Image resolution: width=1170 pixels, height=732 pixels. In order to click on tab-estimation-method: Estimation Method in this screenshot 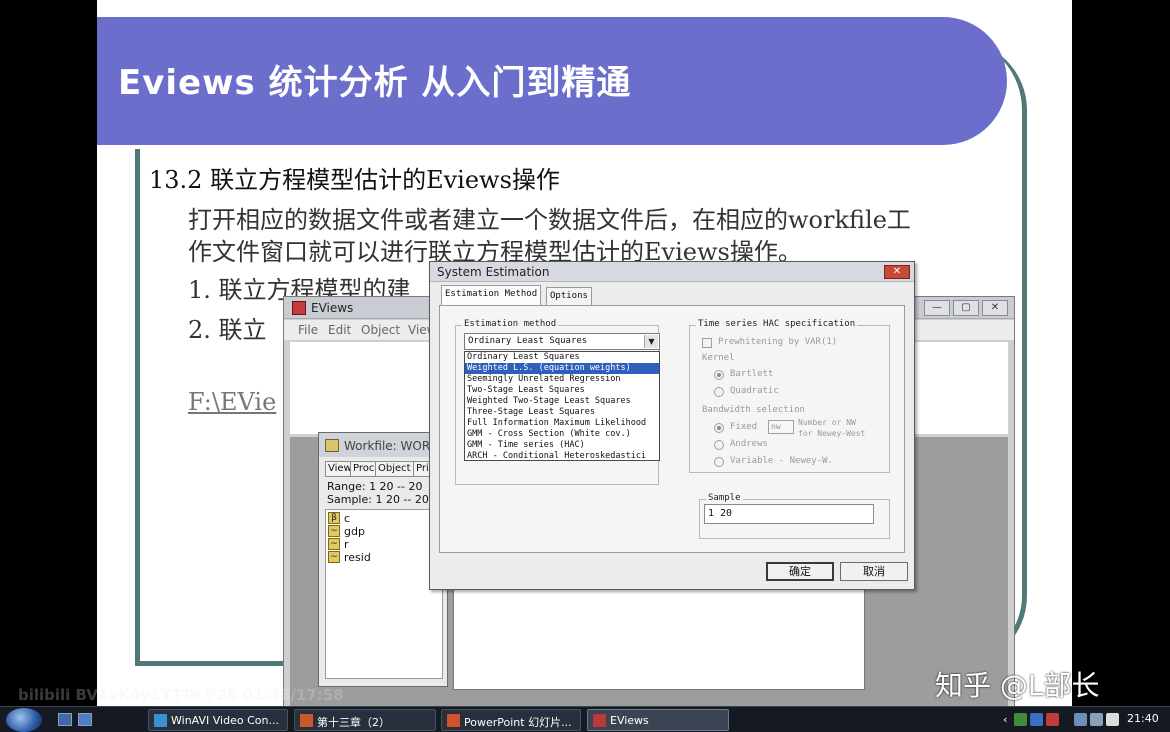, I will do `click(491, 295)`.